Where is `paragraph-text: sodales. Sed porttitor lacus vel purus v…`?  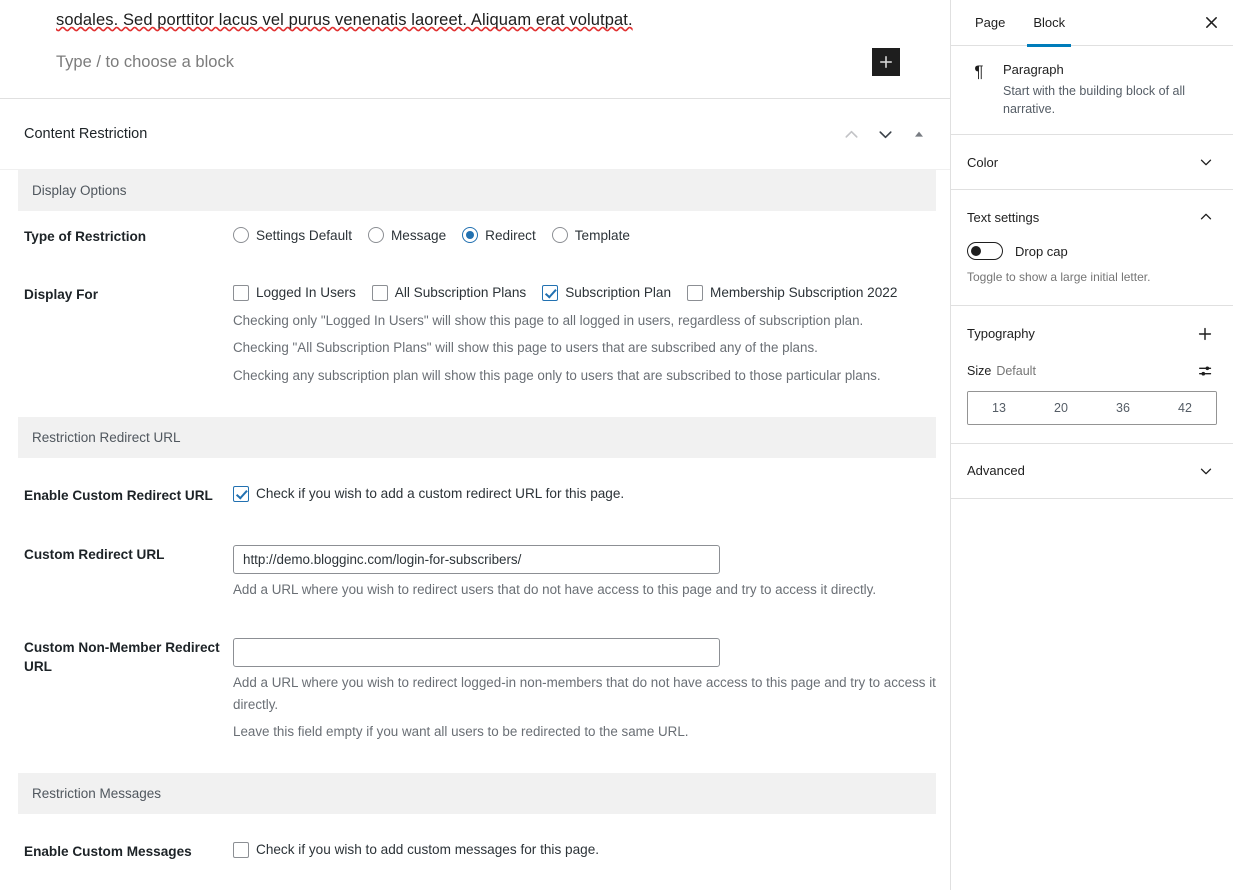
paragraph-text: sodales. Sed porttitor lacus vel purus v… is located at coordinates (344, 20).